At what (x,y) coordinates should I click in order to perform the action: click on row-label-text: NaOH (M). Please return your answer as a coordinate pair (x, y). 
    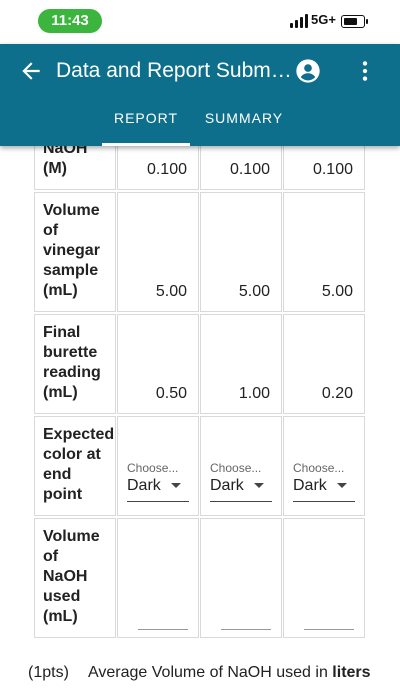
    Looking at the image, I should click on (65, 161).